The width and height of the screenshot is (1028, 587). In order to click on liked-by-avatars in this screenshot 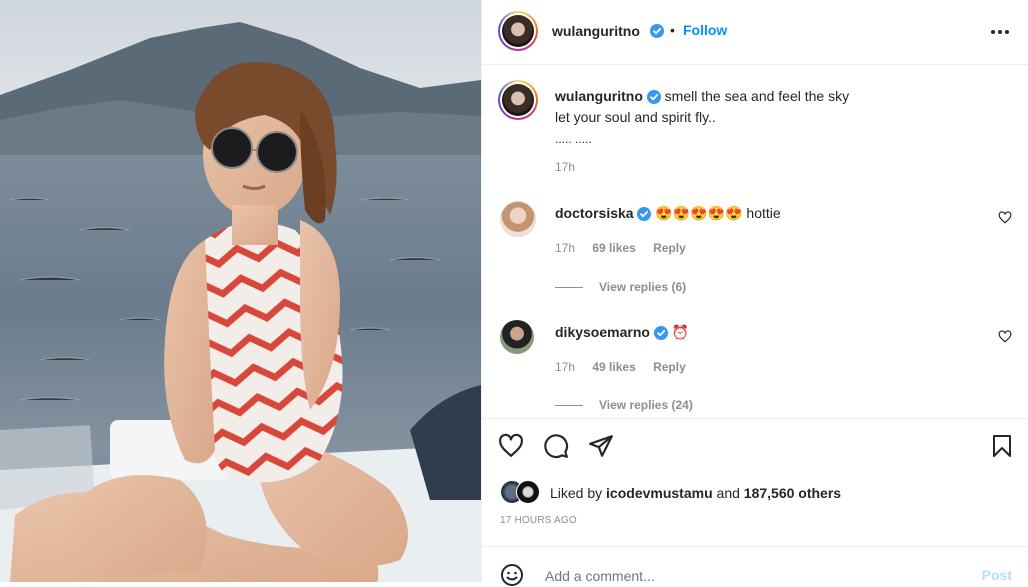, I will do `click(522, 492)`.